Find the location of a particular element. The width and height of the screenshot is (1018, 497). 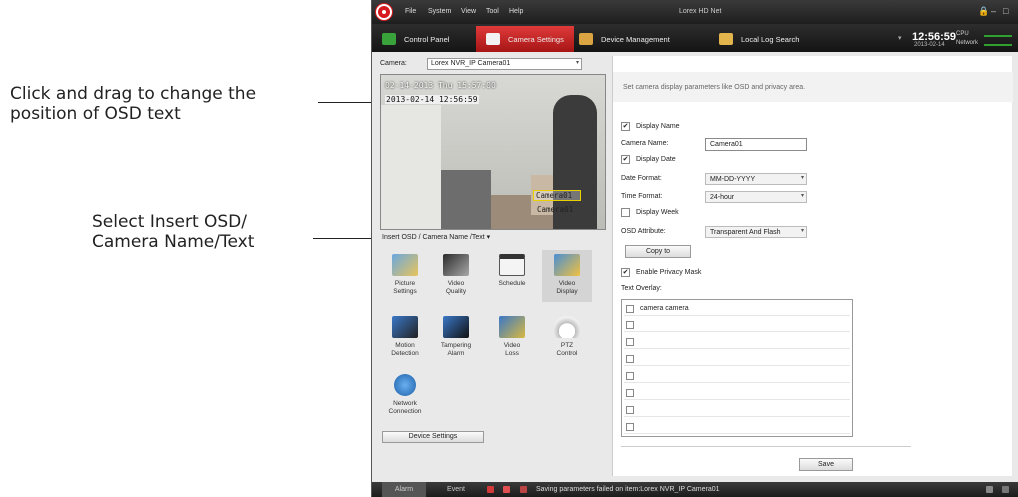

minimize-icon: – is located at coordinates (993, 11).